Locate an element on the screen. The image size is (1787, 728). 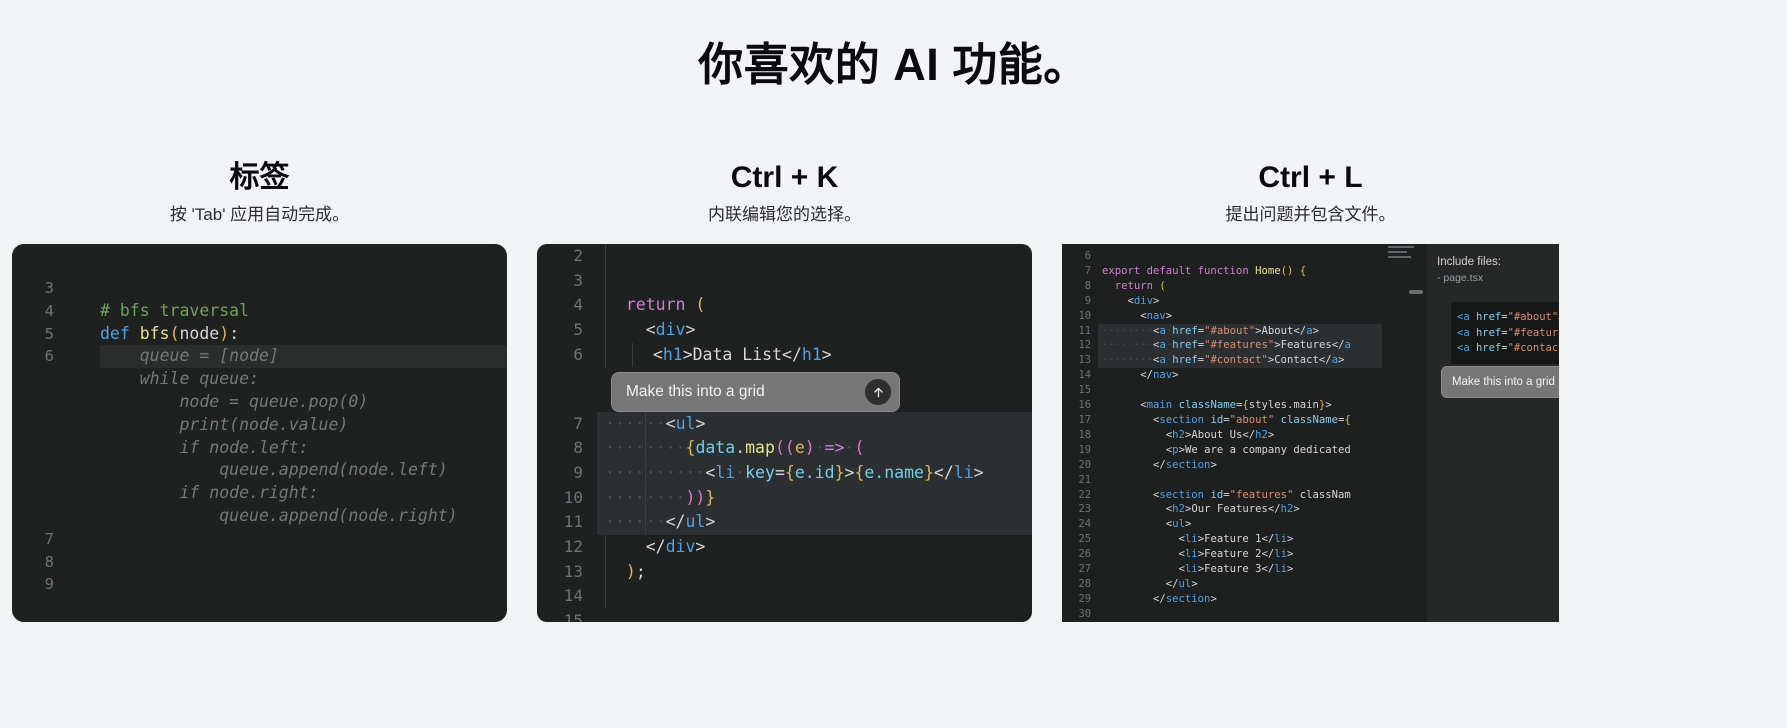
line-number: 9 is located at coordinates (567, 473).